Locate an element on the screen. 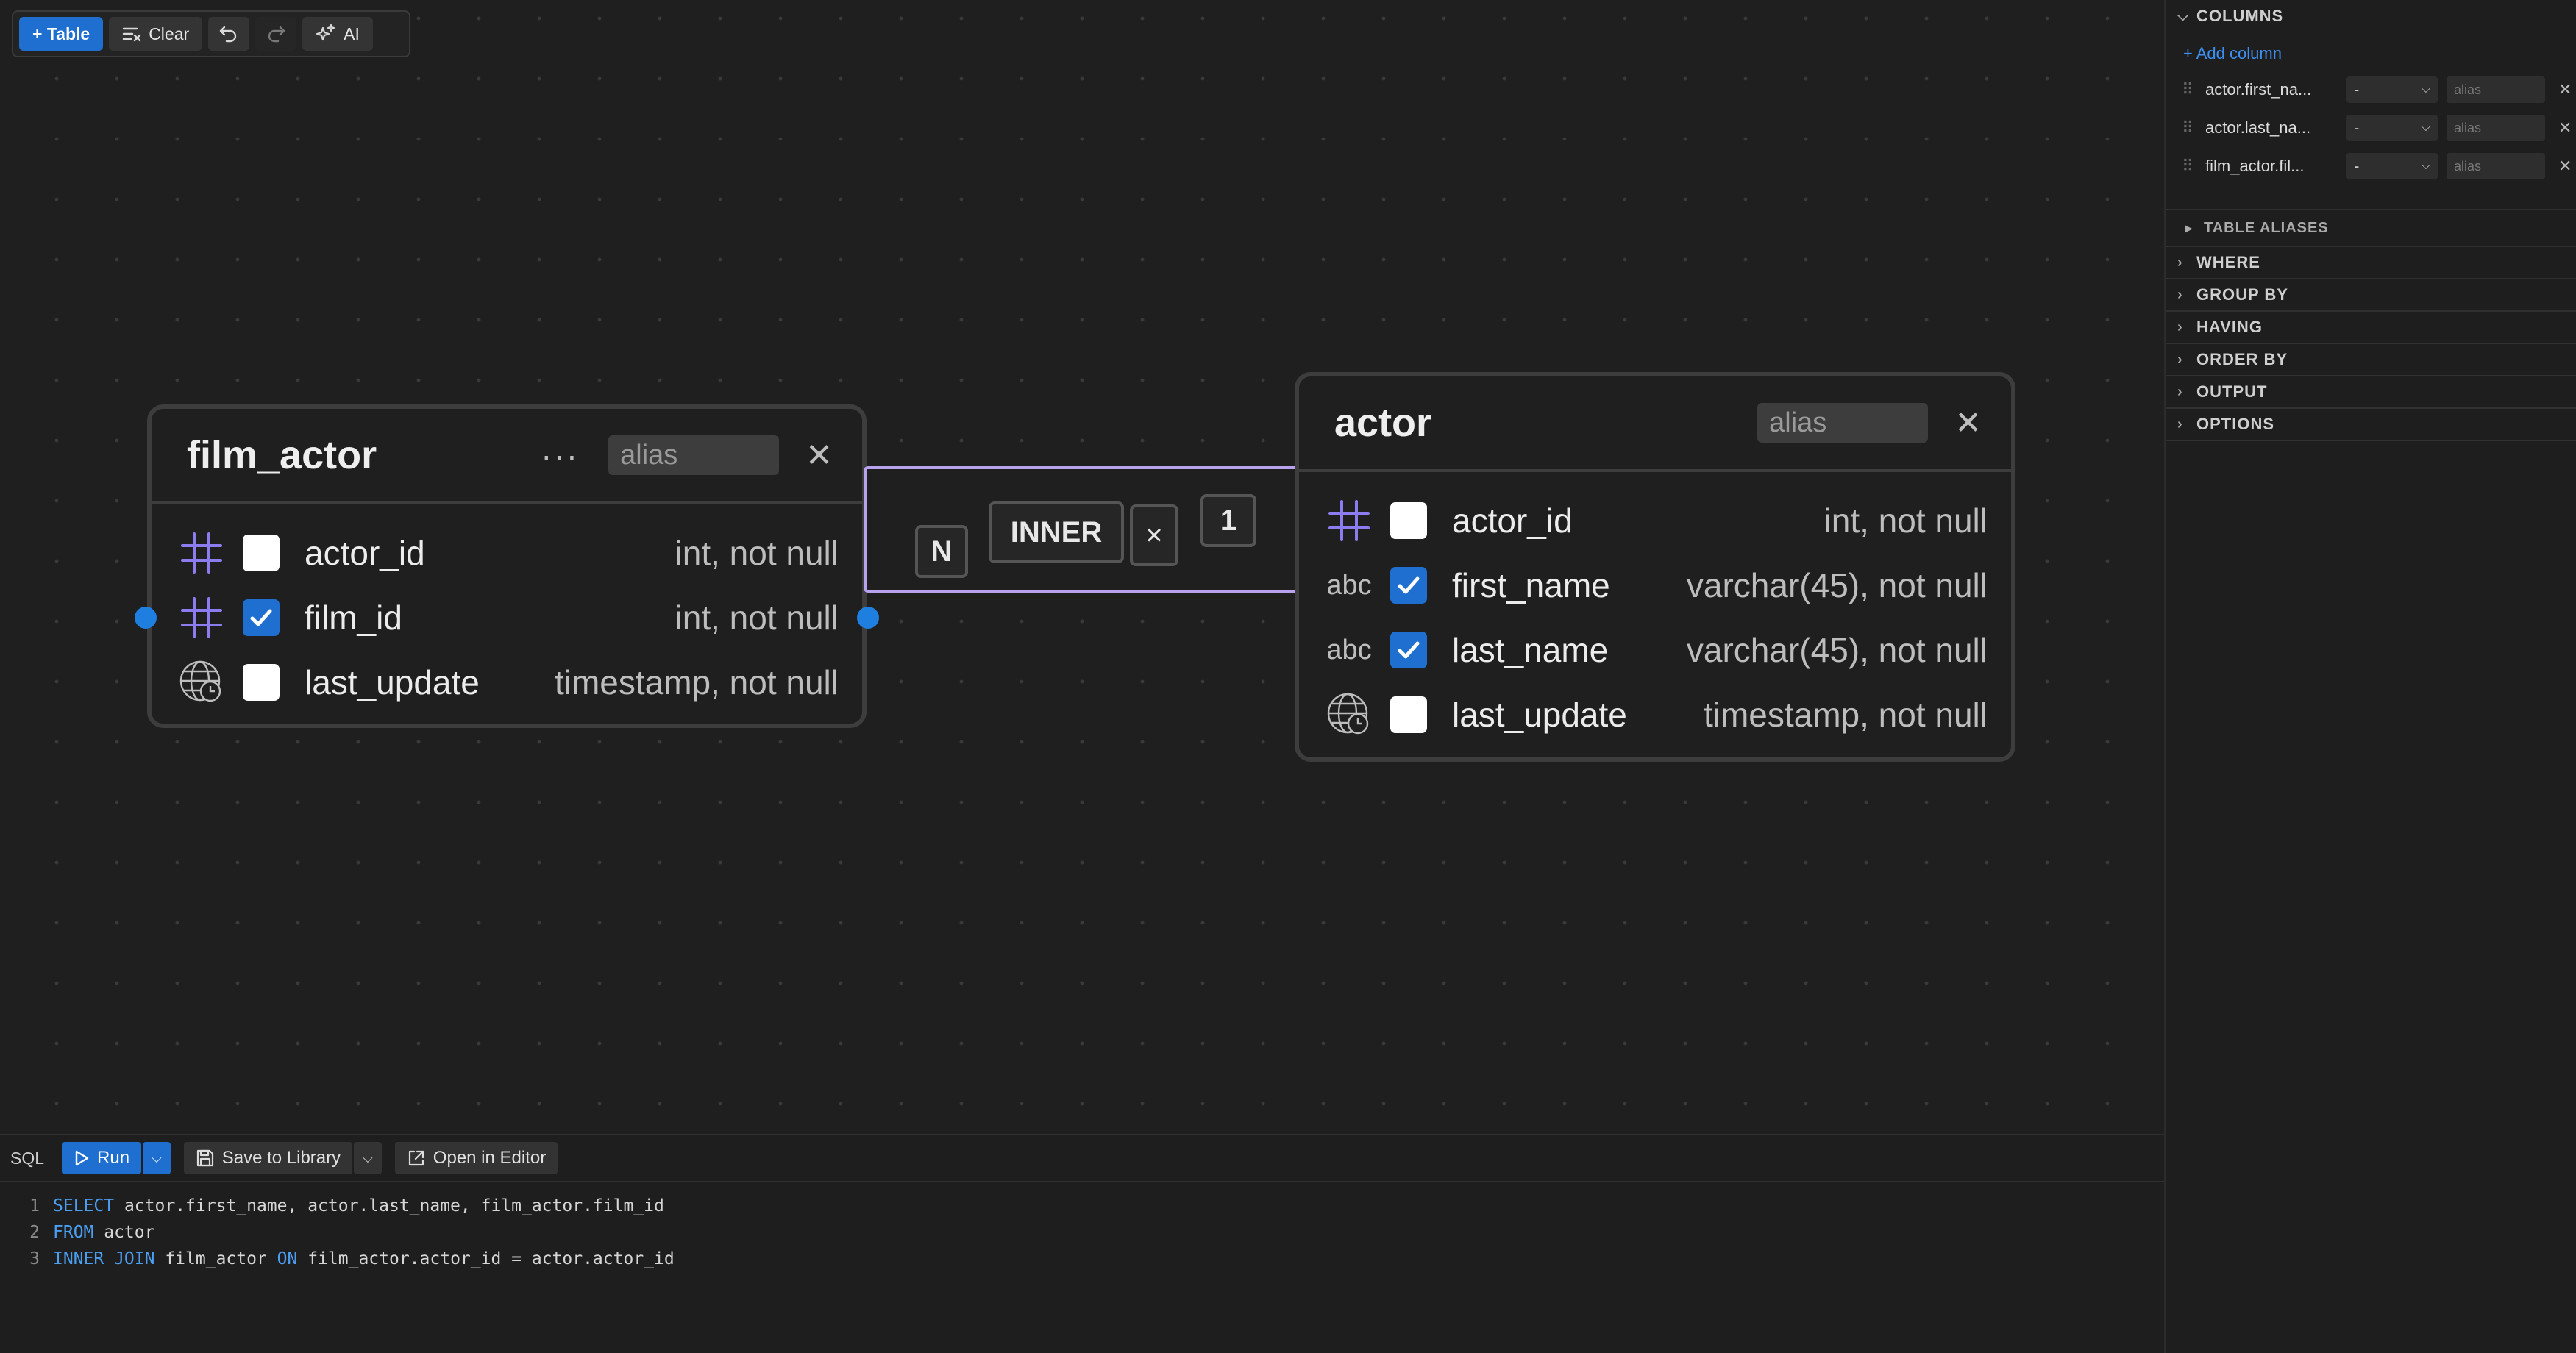 The image size is (2576, 1353). section-title: COLUMNS is located at coordinates (2240, 16).